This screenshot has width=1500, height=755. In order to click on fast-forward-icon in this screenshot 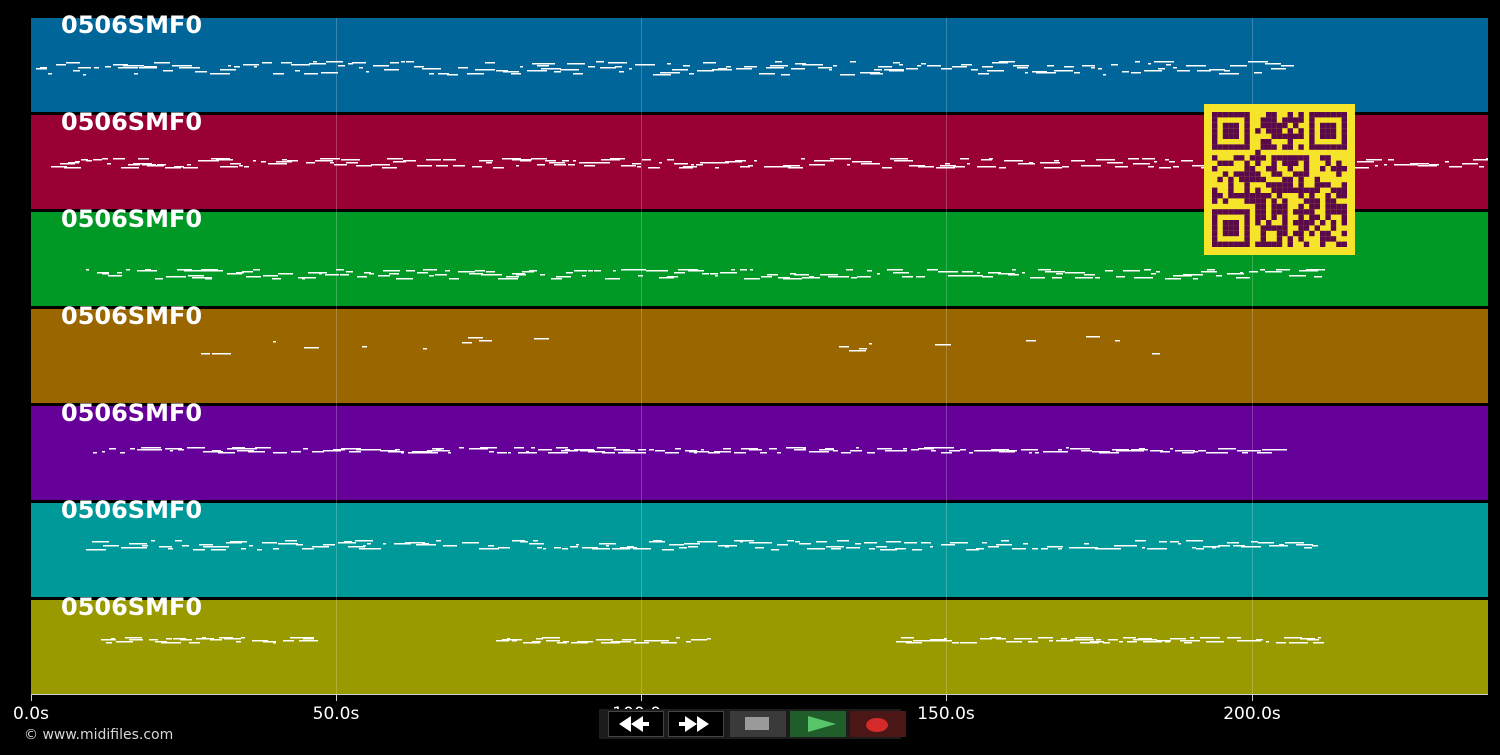, I will do `click(694, 724)`.